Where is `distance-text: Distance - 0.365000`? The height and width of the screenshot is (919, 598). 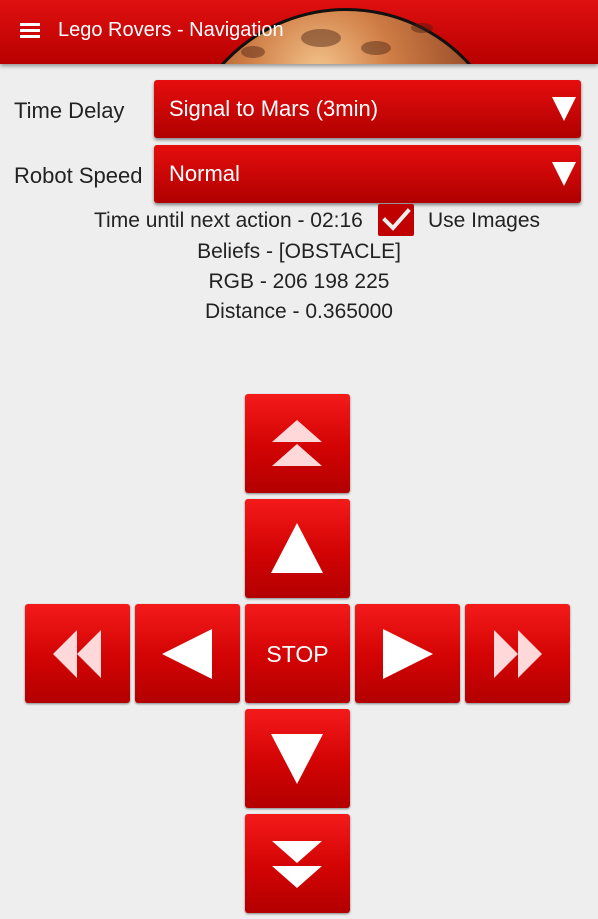
distance-text: Distance - 0.365000 is located at coordinates (299, 311).